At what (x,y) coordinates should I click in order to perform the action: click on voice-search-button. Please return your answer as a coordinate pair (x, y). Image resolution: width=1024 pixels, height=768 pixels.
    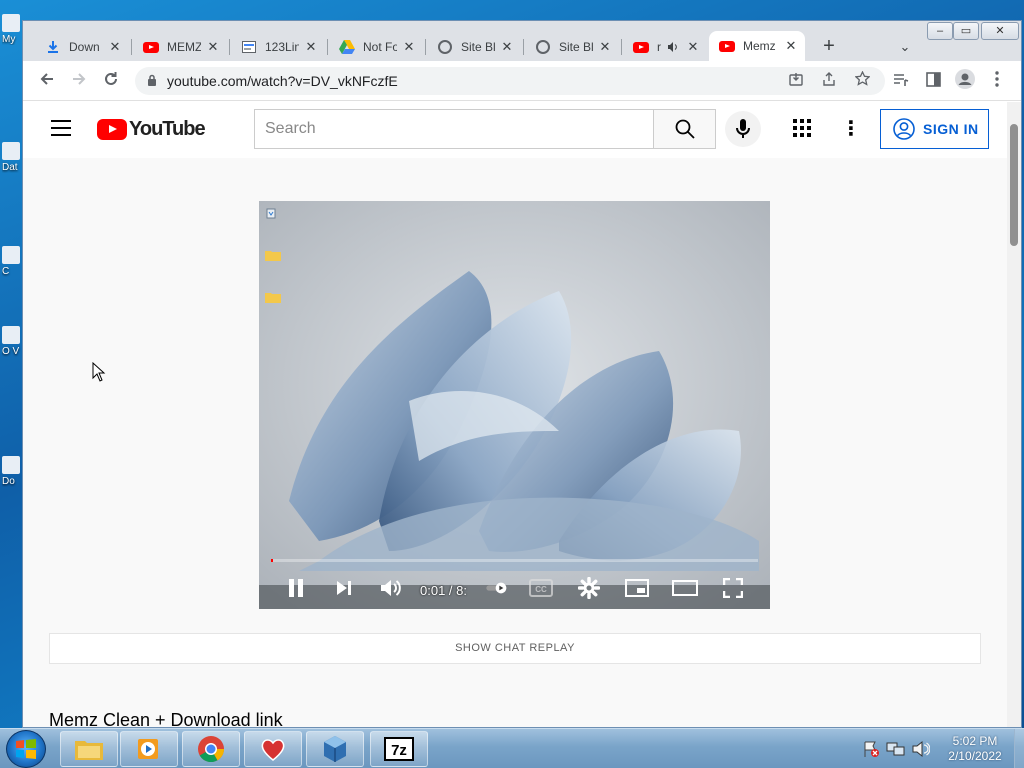
    Looking at the image, I should click on (743, 129).